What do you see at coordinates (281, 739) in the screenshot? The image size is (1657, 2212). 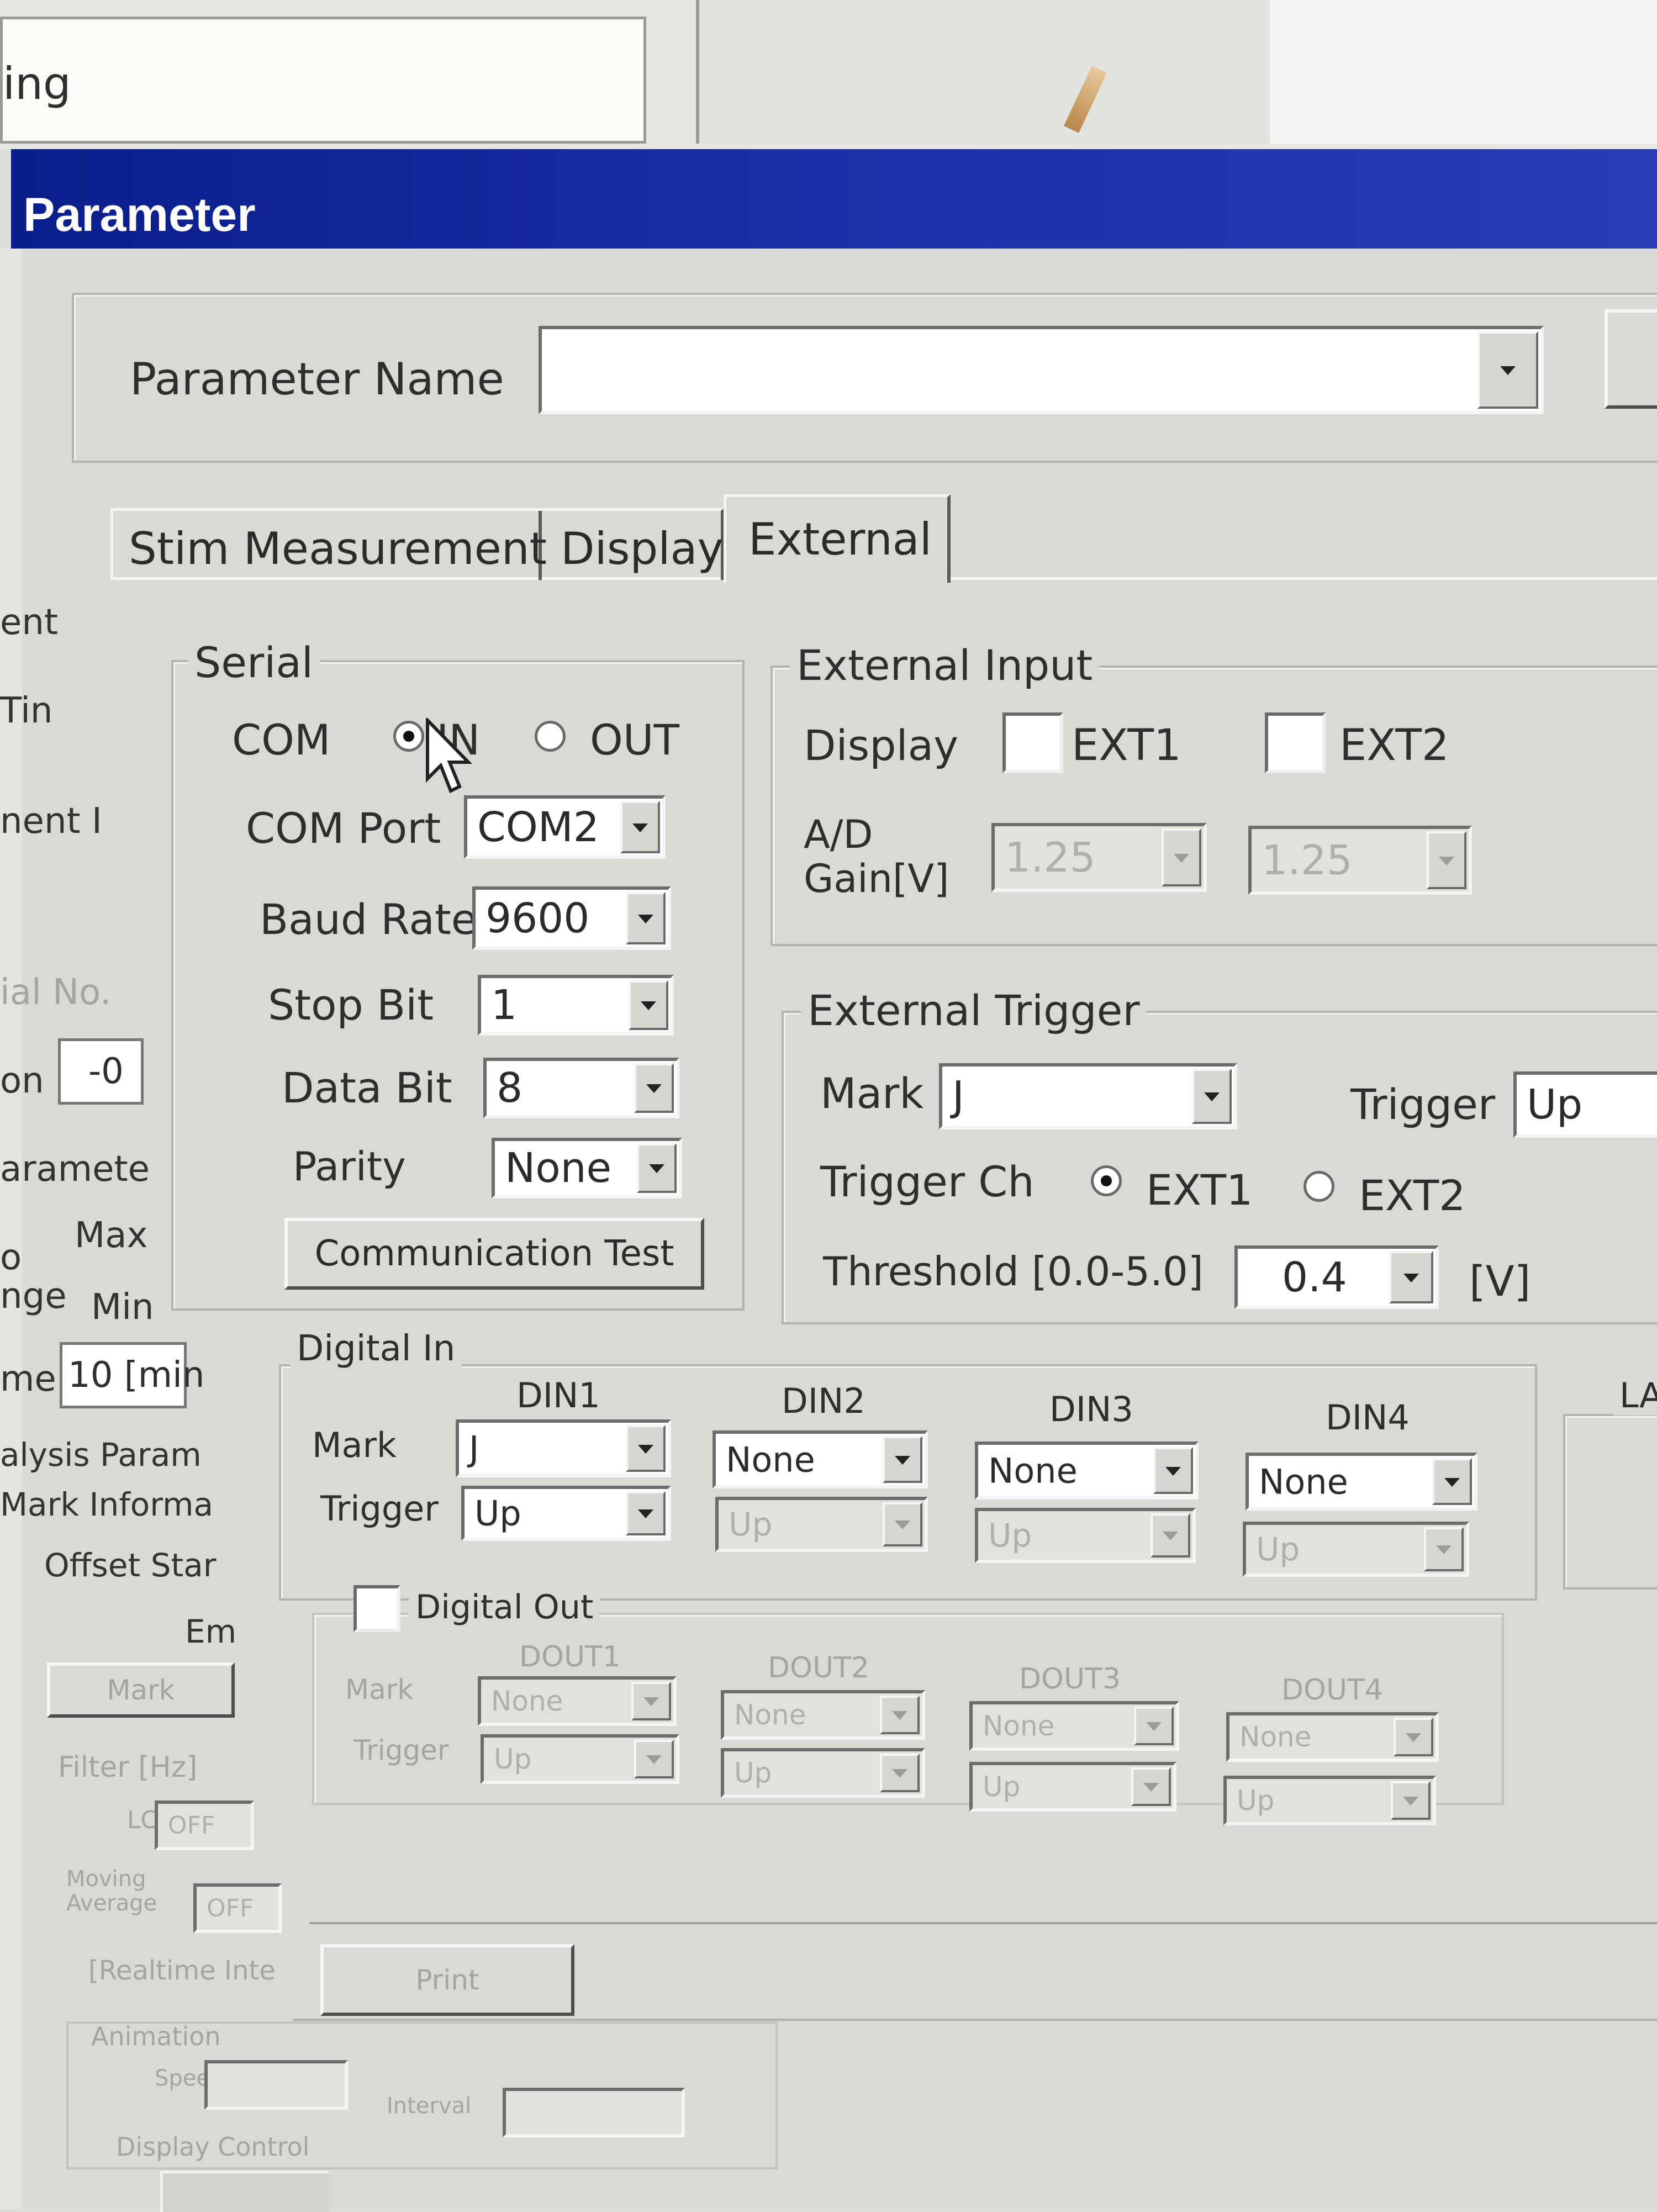 I see `com-label: COM` at bounding box center [281, 739].